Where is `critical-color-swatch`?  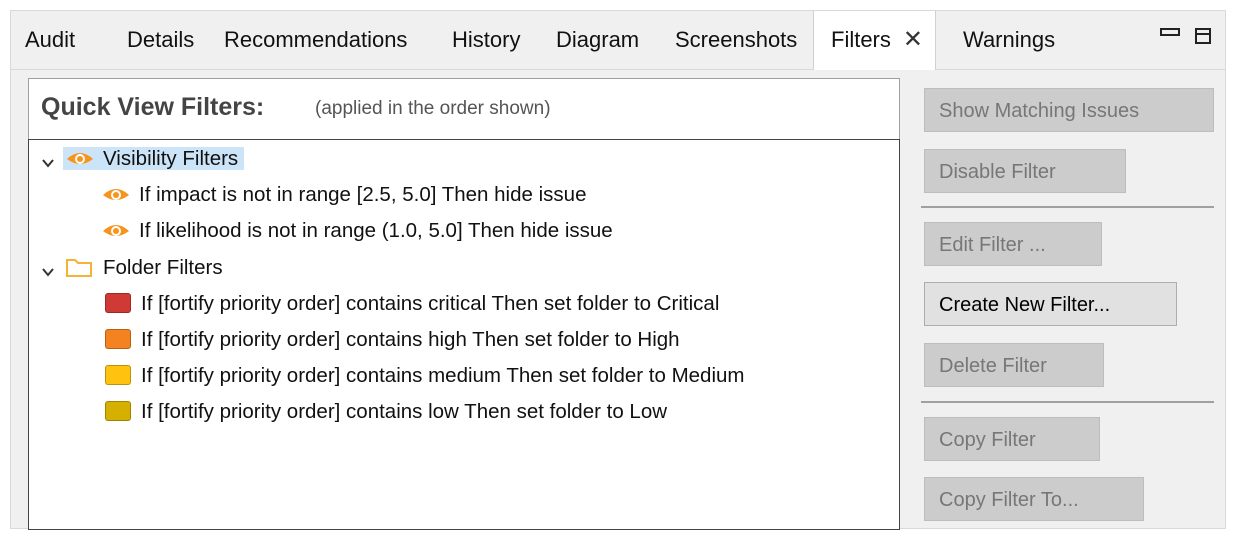
critical-color-swatch is located at coordinates (118, 302).